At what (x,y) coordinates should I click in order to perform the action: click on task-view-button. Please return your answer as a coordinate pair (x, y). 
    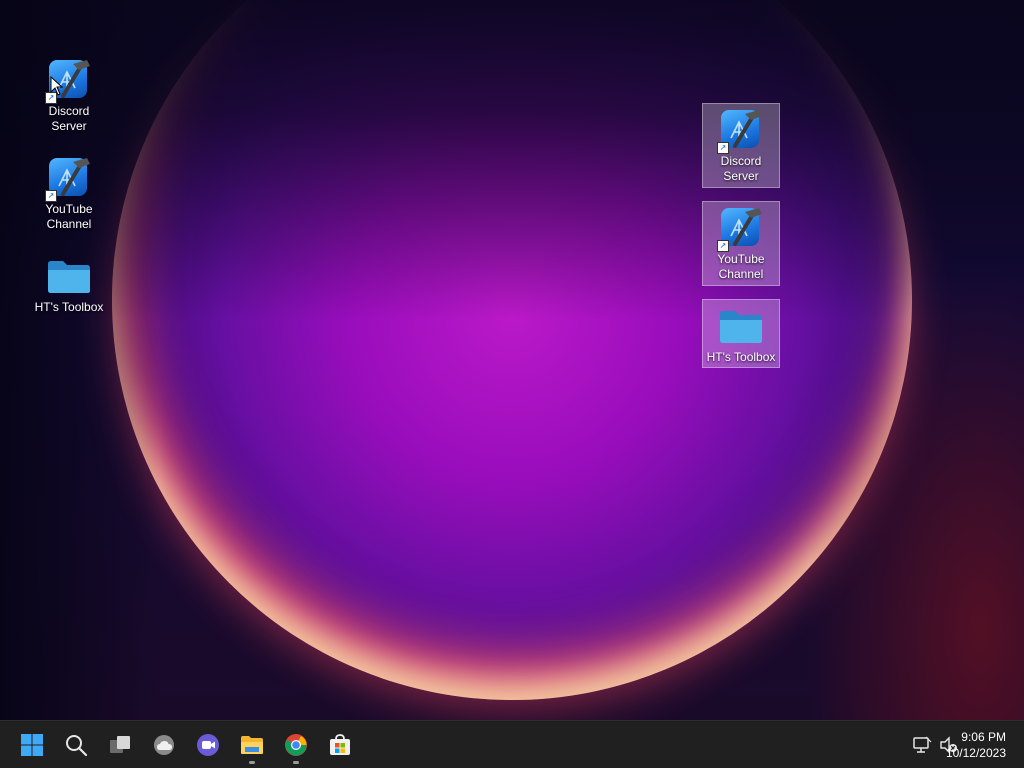
    Looking at the image, I should click on (120, 745).